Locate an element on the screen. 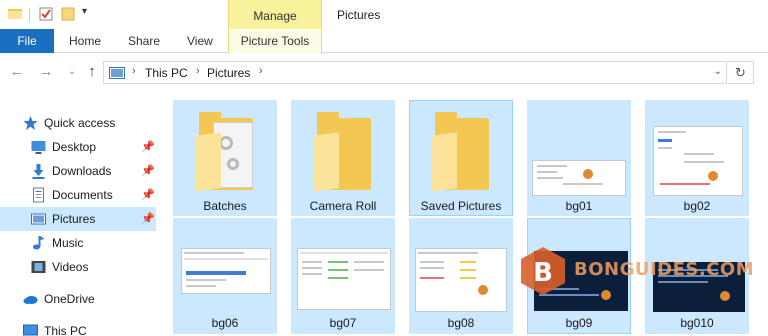 This screenshot has height=336, width=768. file-name: Batches is located at coordinates (225, 206).